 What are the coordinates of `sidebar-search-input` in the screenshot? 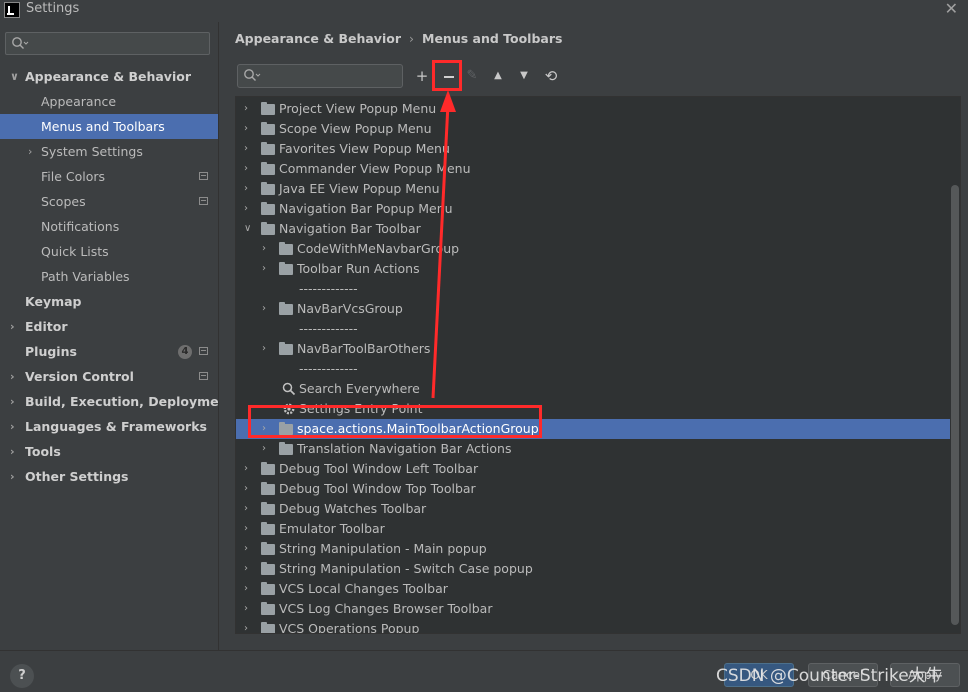 It's located at (107, 43).